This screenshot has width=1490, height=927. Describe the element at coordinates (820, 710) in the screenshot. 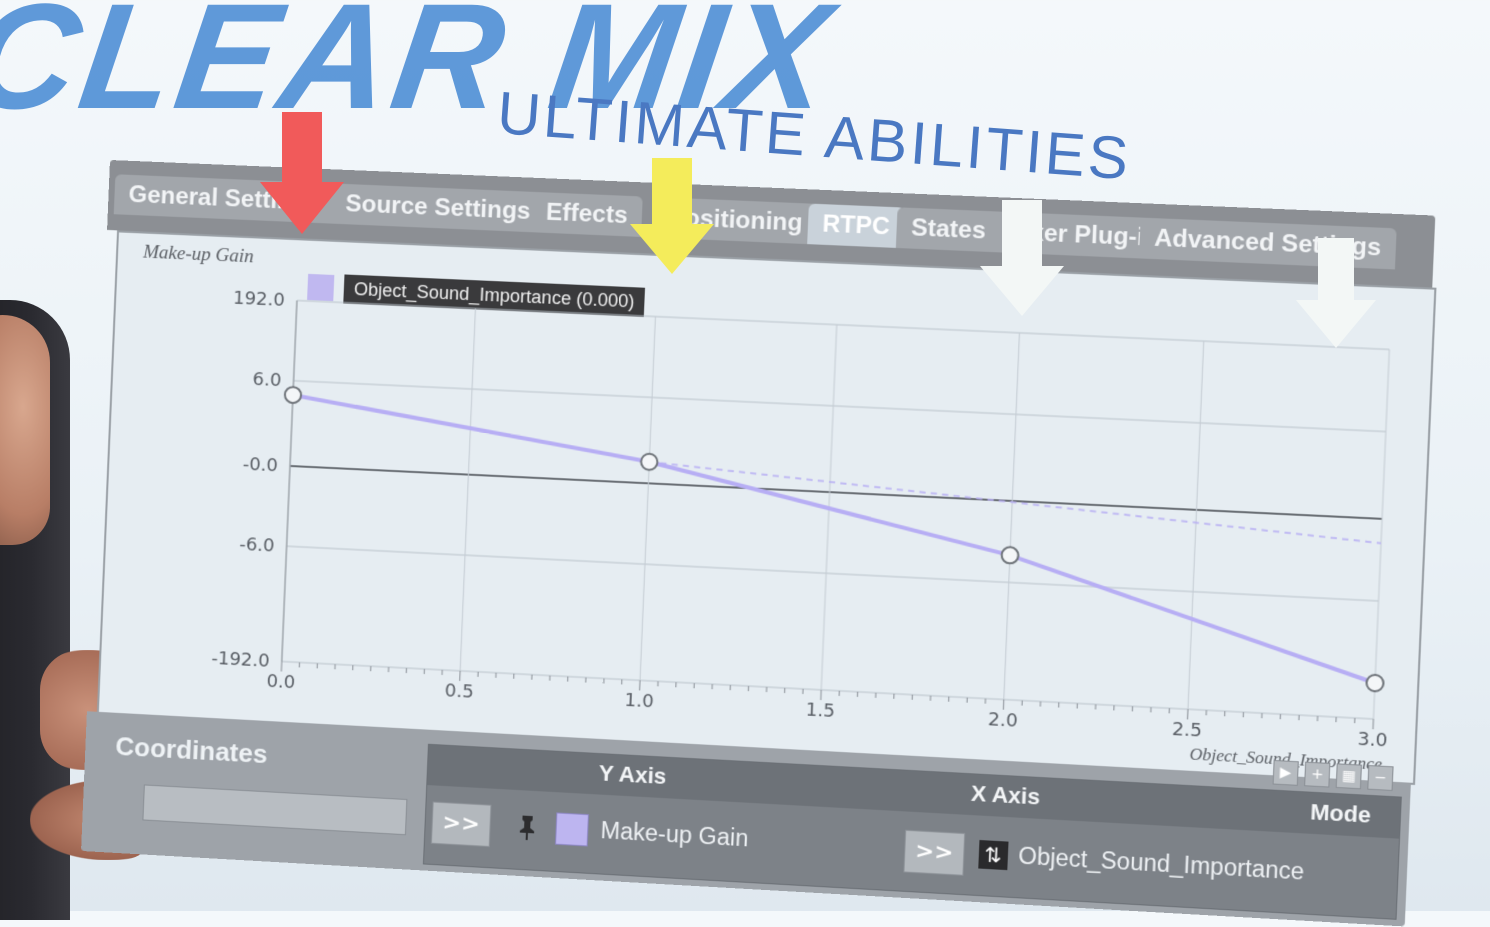

I see `x-tick-label: 1.5` at that location.